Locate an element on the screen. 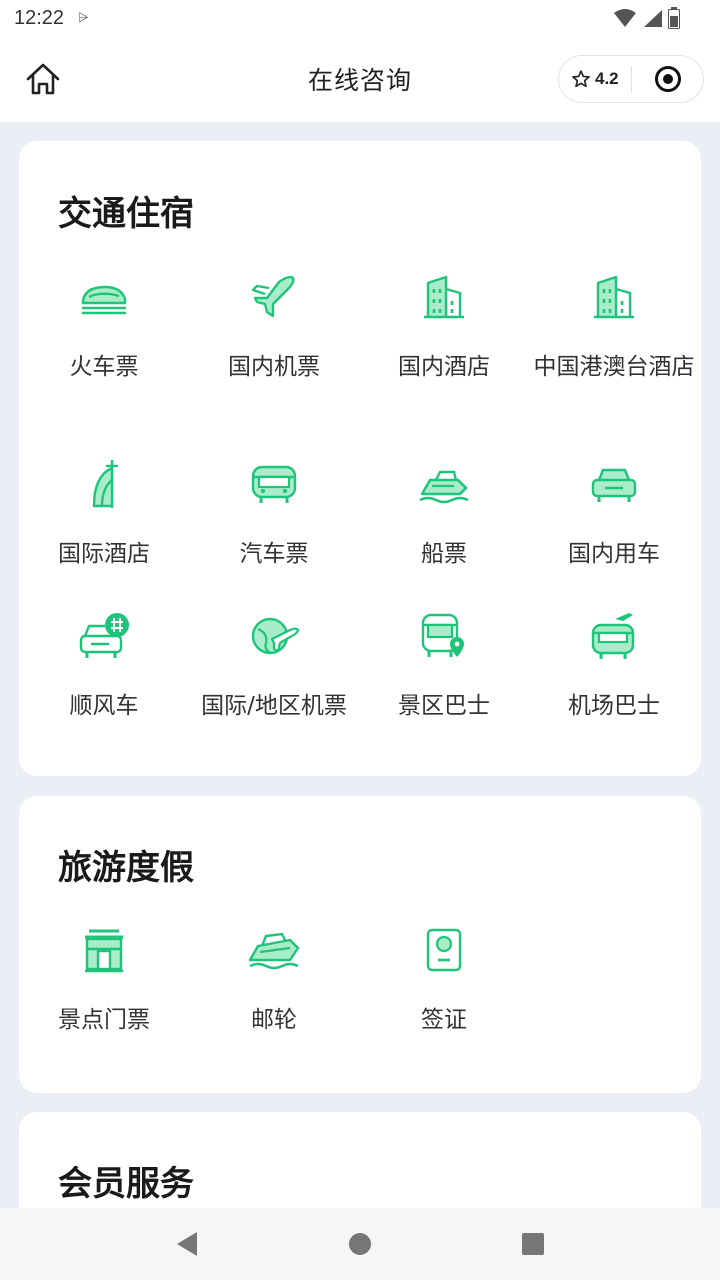 The height and width of the screenshot is (1280, 720). back-triangle-icon is located at coordinates (186, 1244).